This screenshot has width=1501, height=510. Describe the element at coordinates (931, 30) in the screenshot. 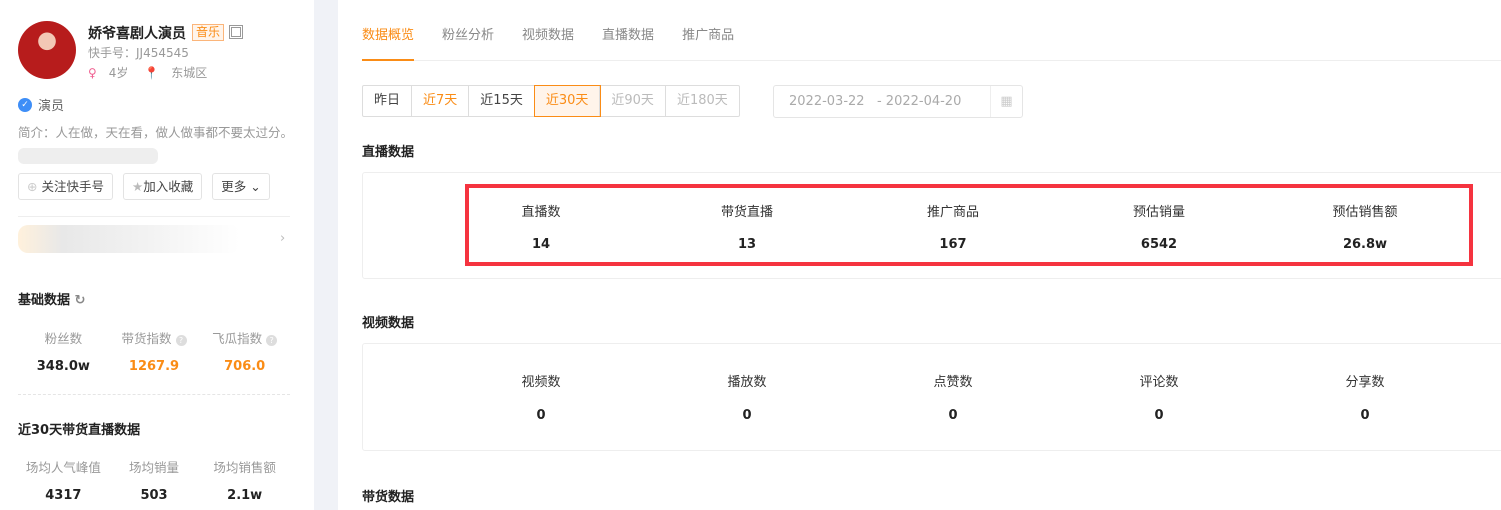

I see `tab-bar: 数据概览 粉丝分析 视频数据 直播数据 推广商品` at that location.